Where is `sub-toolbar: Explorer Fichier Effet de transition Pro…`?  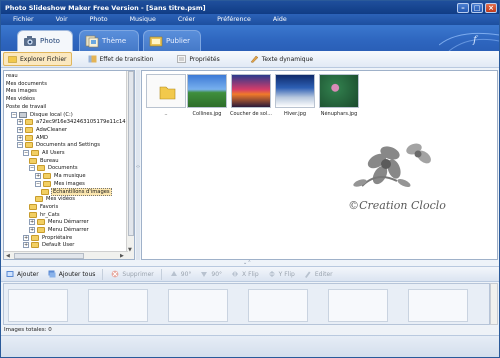 sub-toolbar: Explorer Fichier Effet de transition Pro… is located at coordinates (250, 59).